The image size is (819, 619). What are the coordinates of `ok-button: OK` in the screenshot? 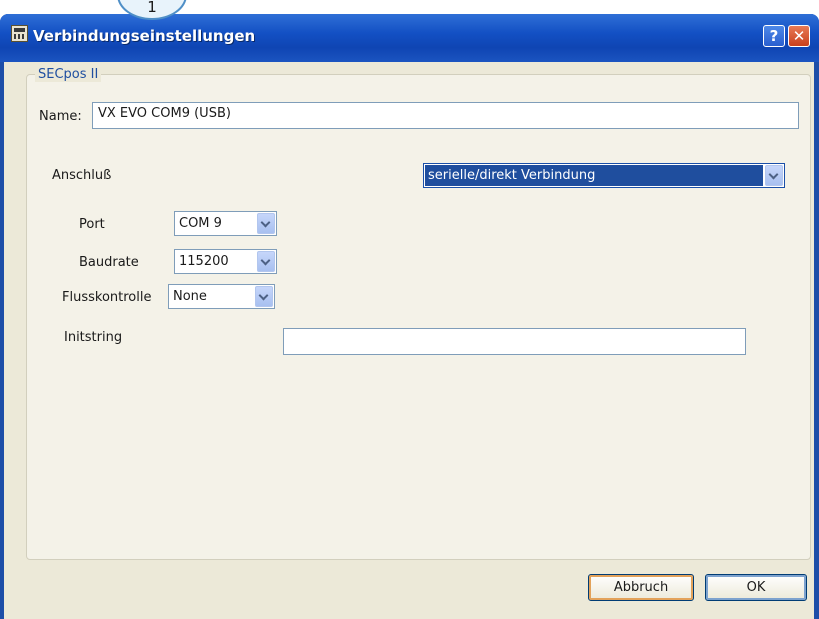 It's located at (756, 587).